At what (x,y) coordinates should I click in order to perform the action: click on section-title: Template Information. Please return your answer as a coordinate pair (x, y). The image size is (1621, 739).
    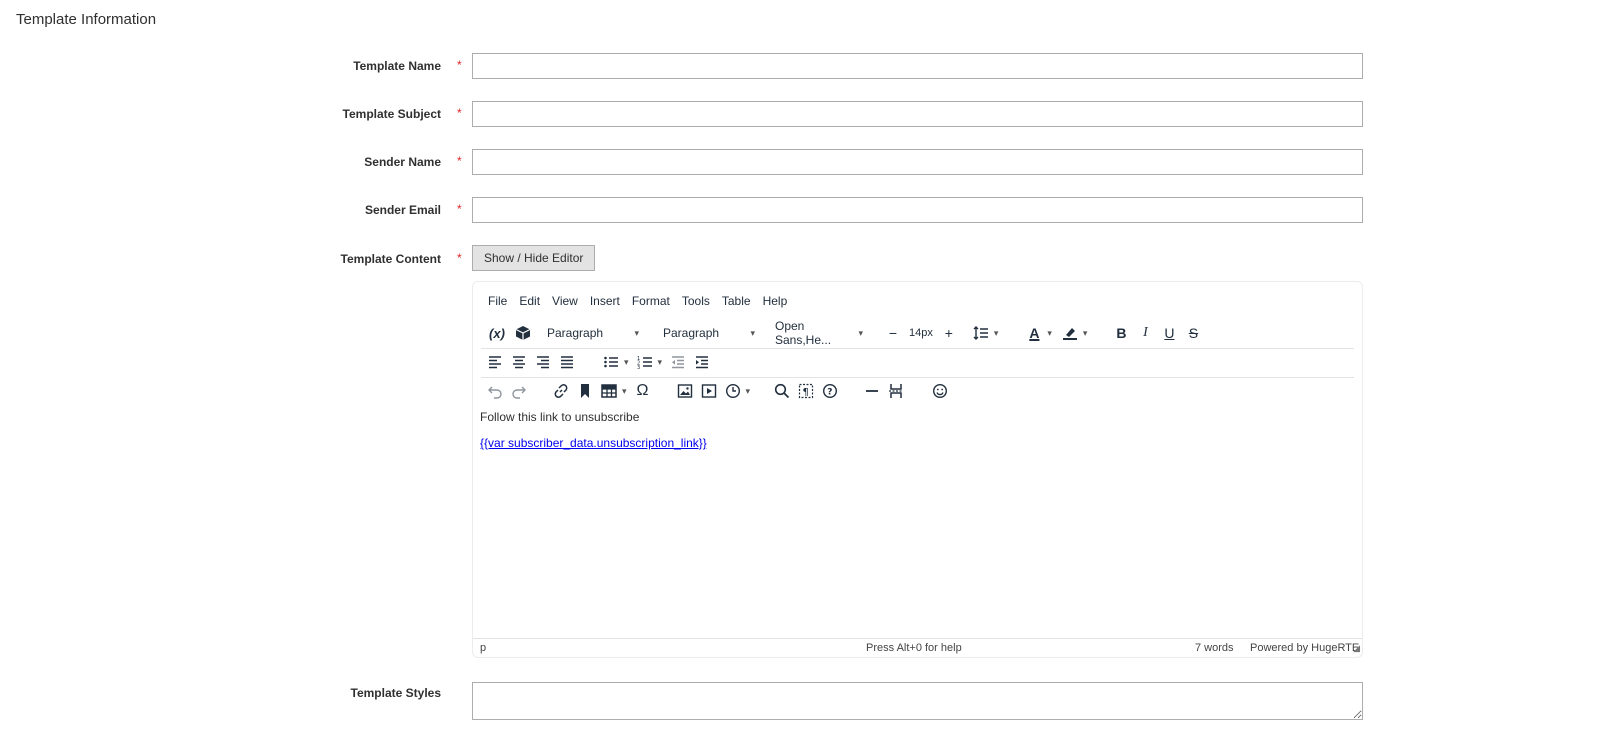
    Looking at the image, I should click on (86, 19).